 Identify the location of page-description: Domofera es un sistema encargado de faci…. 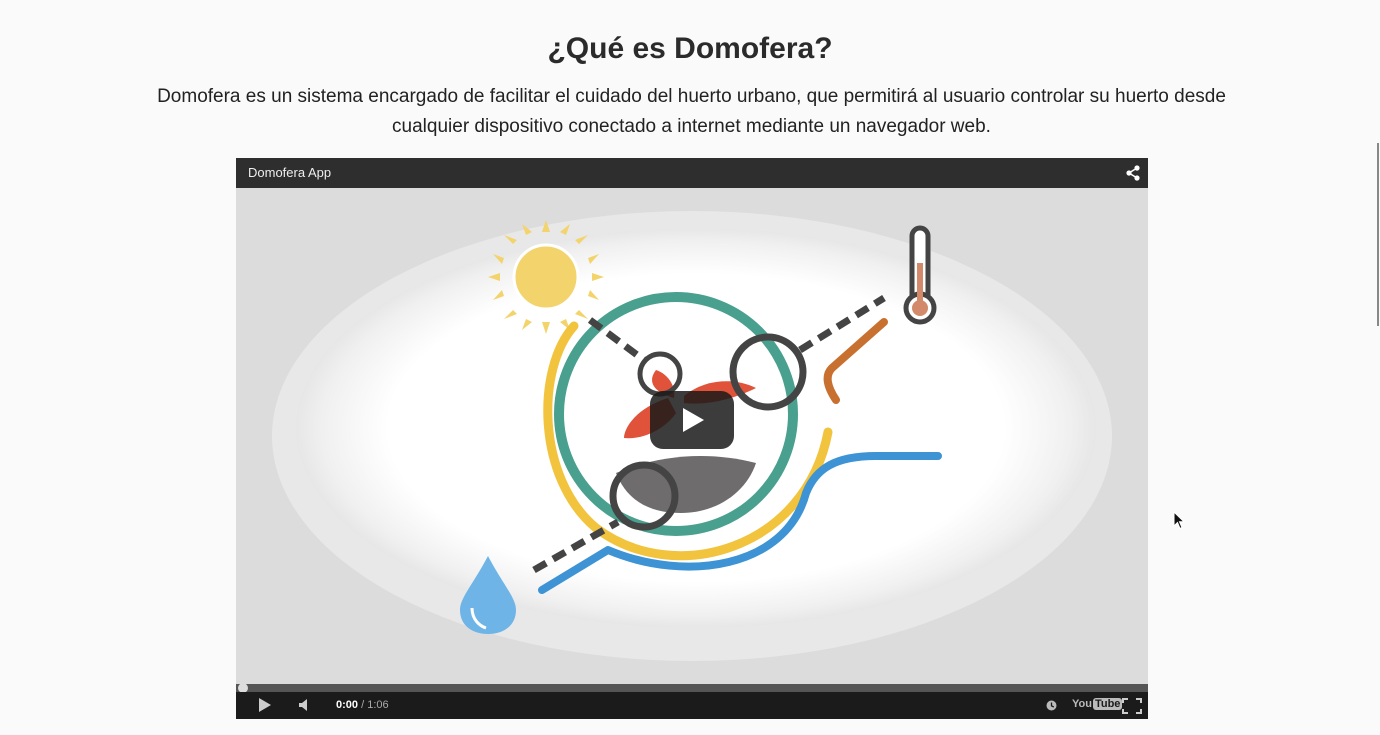
(691, 111).